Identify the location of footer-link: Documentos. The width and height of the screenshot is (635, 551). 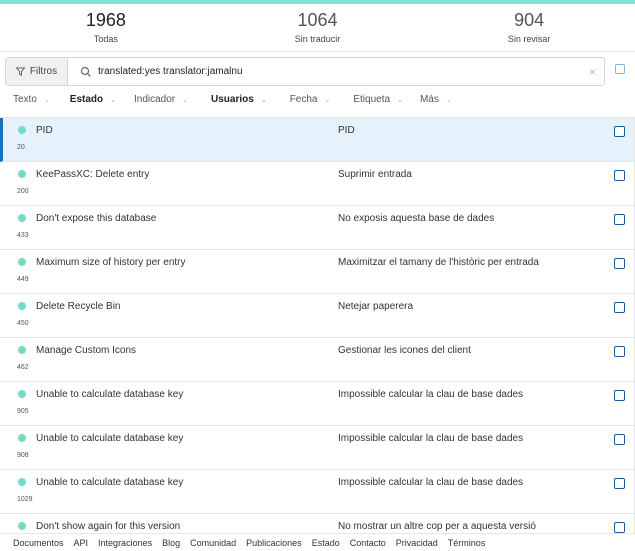
(38, 543).